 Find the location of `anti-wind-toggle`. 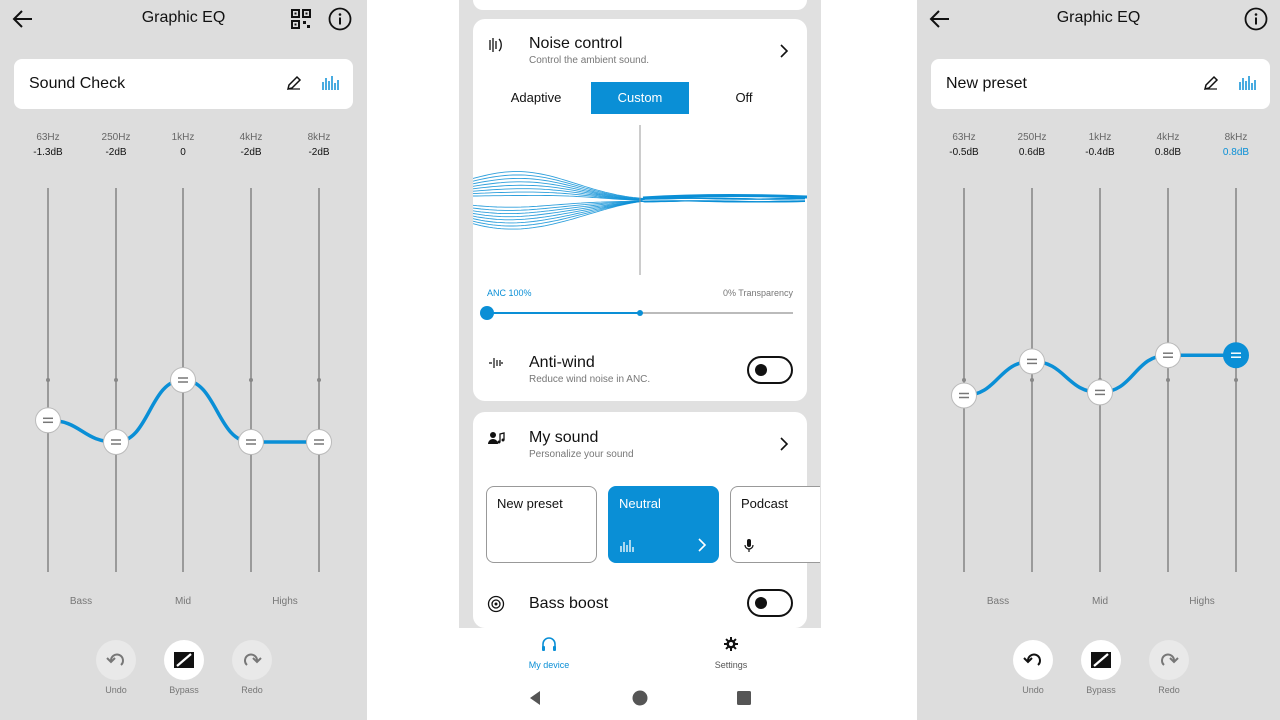

anti-wind-toggle is located at coordinates (770, 370).